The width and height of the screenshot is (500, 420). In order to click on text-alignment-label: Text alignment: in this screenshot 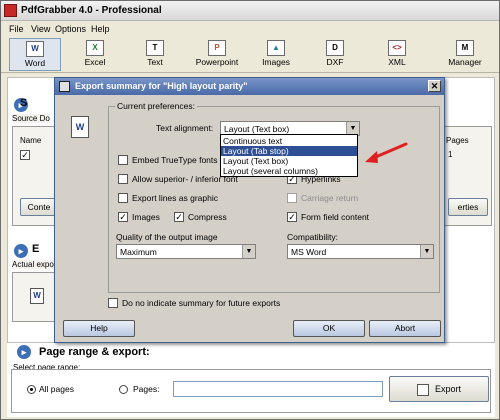, I will do `click(185, 128)`.